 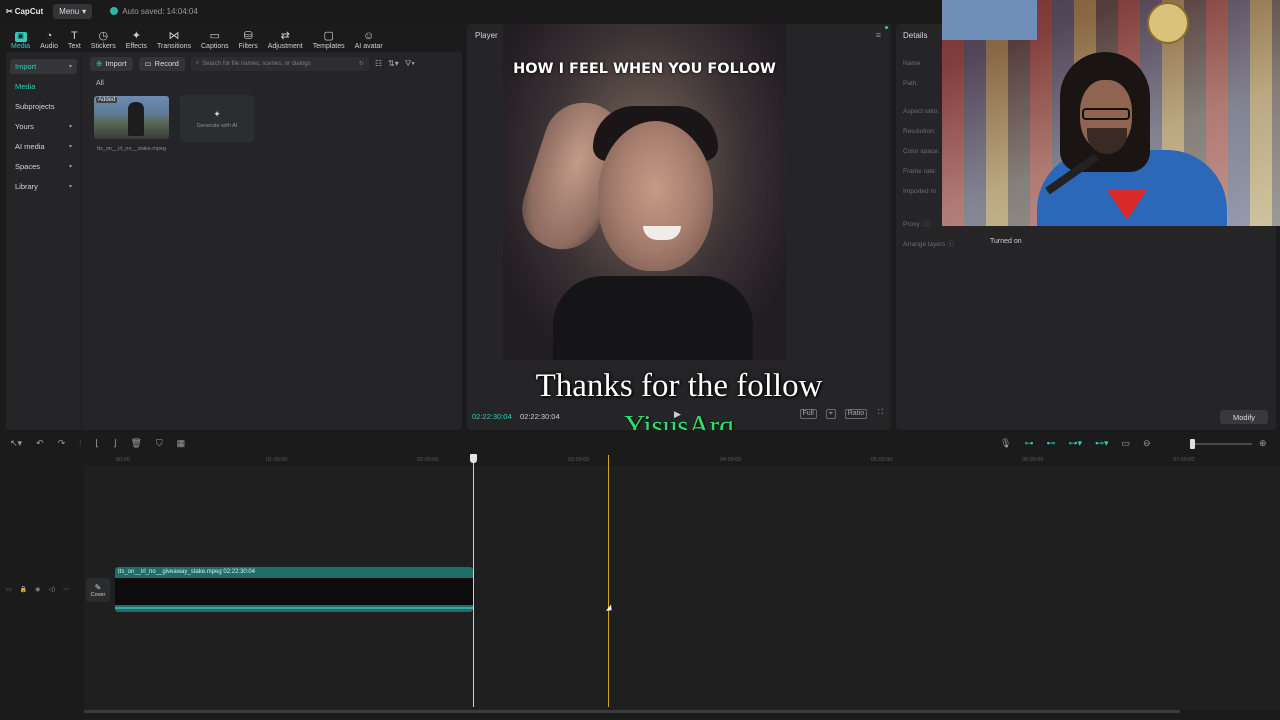 What do you see at coordinates (43, 186) in the screenshot?
I see `sidebar-item-library: Library ▾` at bounding box center [43, 186].